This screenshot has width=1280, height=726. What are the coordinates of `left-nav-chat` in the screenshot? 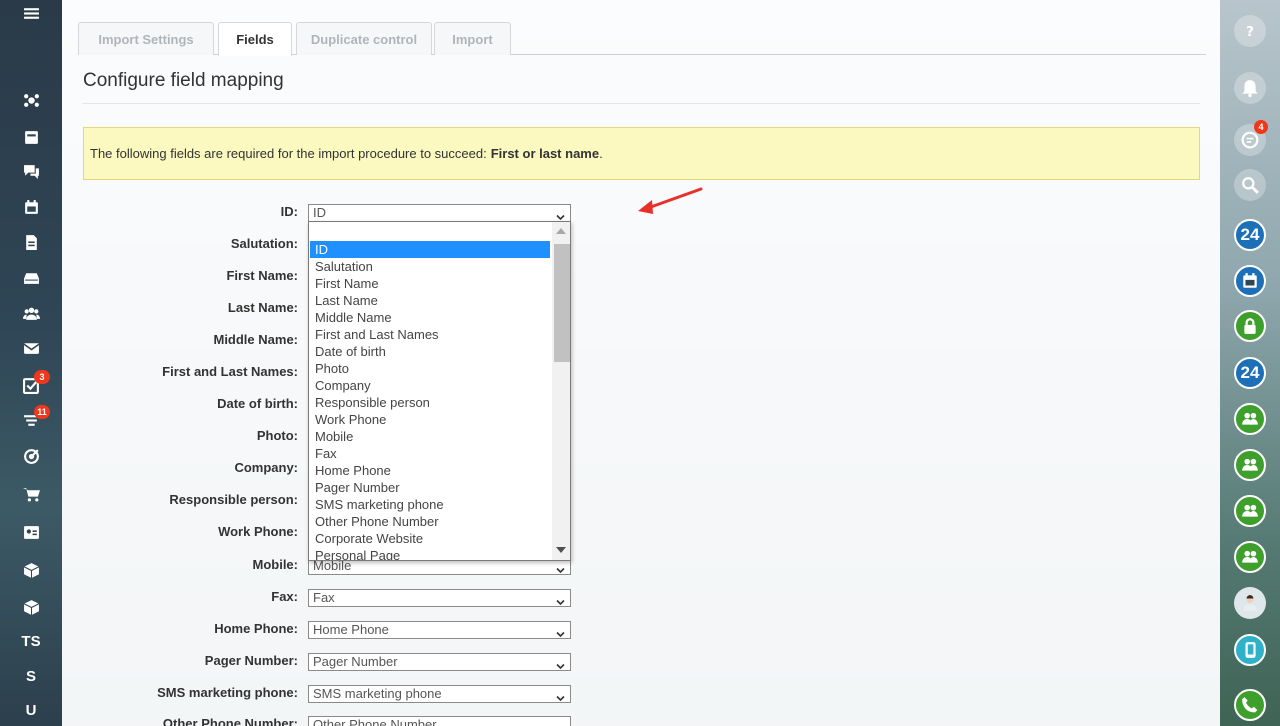 It's located at (31, 171).